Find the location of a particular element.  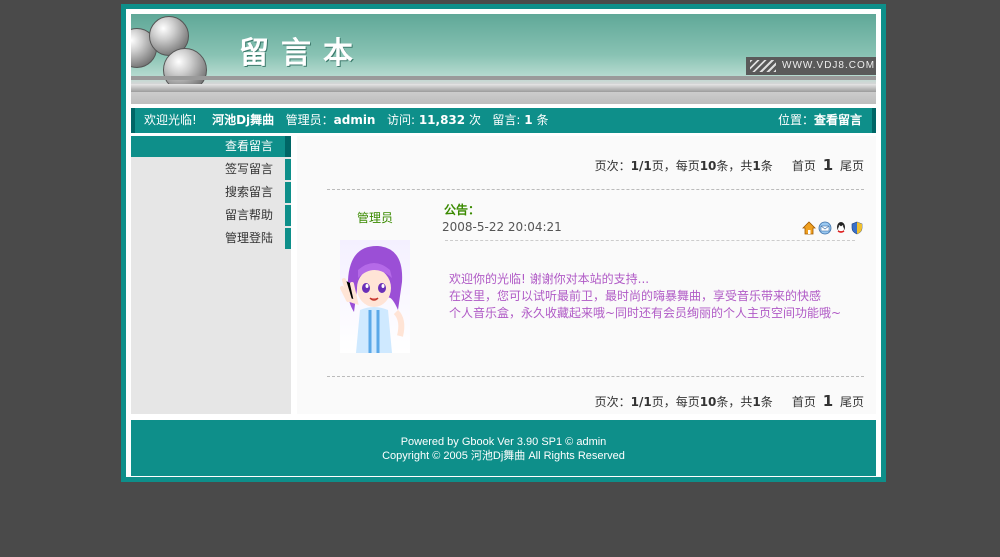

visits-unit: 次 is located at coordinates (474, 120).